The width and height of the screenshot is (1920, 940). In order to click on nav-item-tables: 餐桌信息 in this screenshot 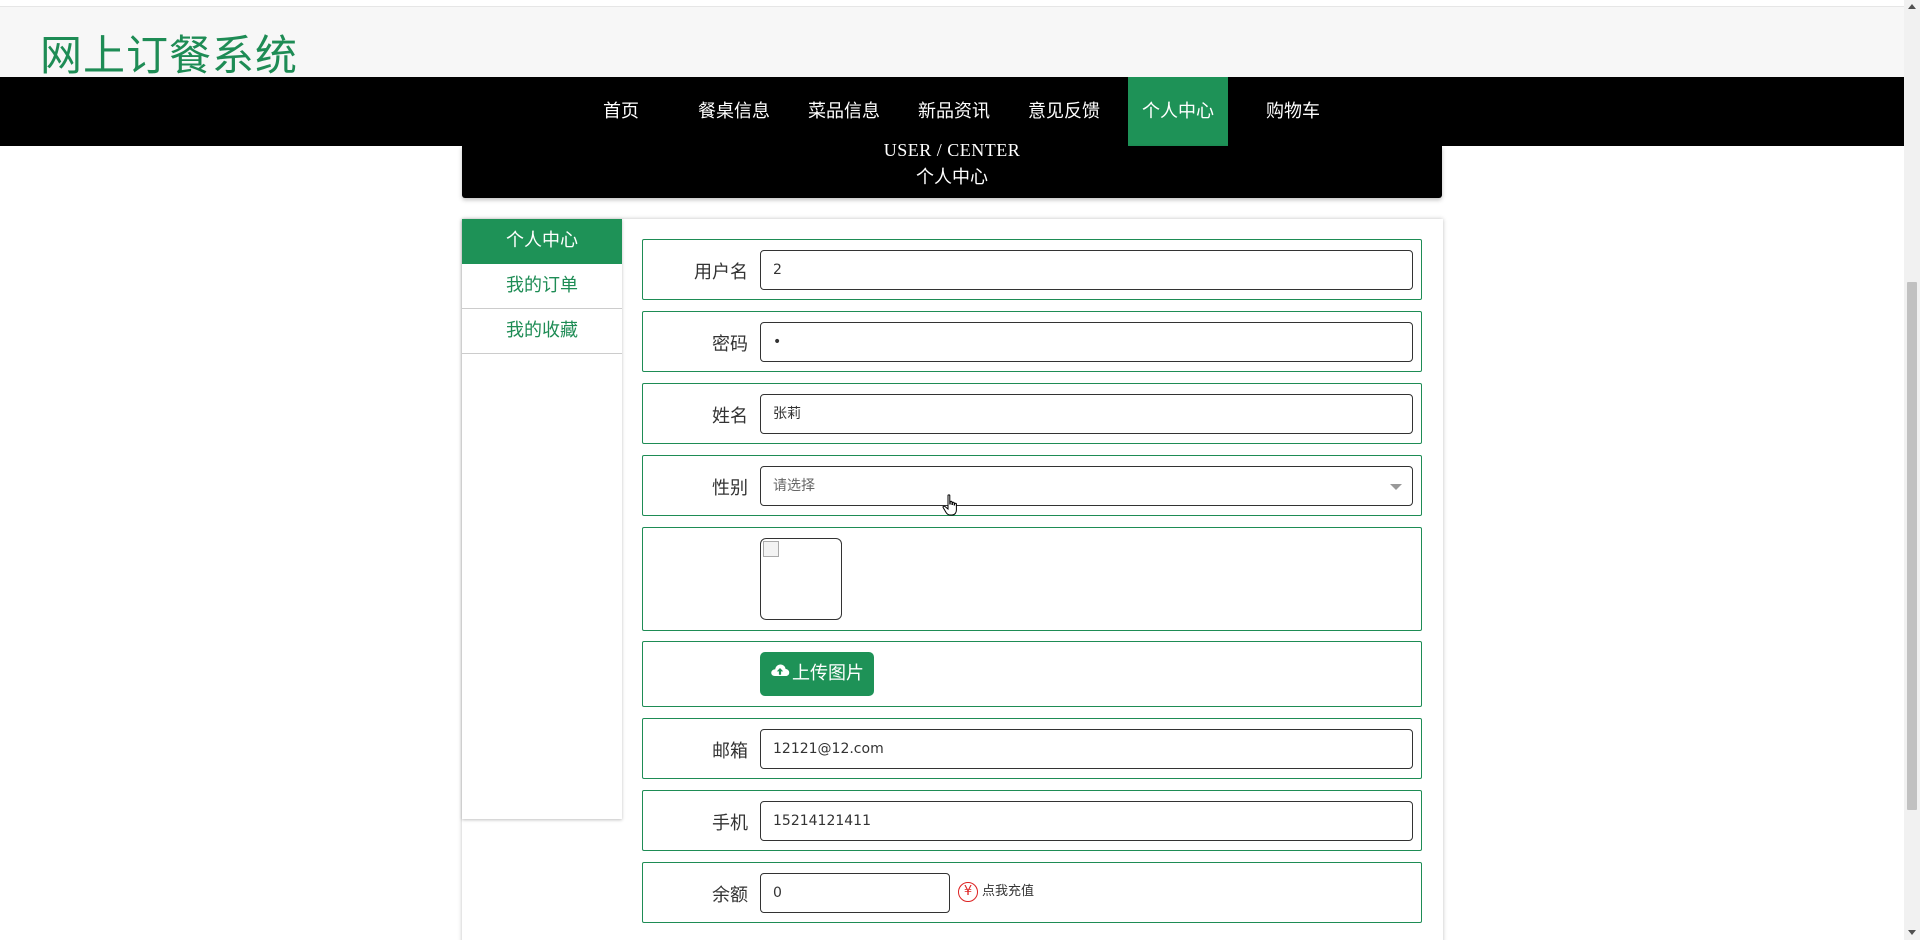, I will do `click(734, 111)`.